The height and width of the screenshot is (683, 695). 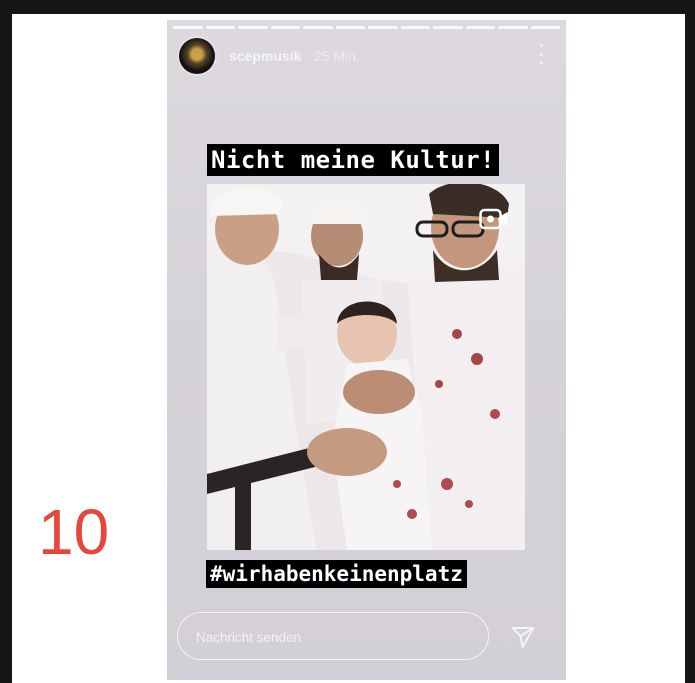 I want to click on reply-field, so click(x=333, y=636).